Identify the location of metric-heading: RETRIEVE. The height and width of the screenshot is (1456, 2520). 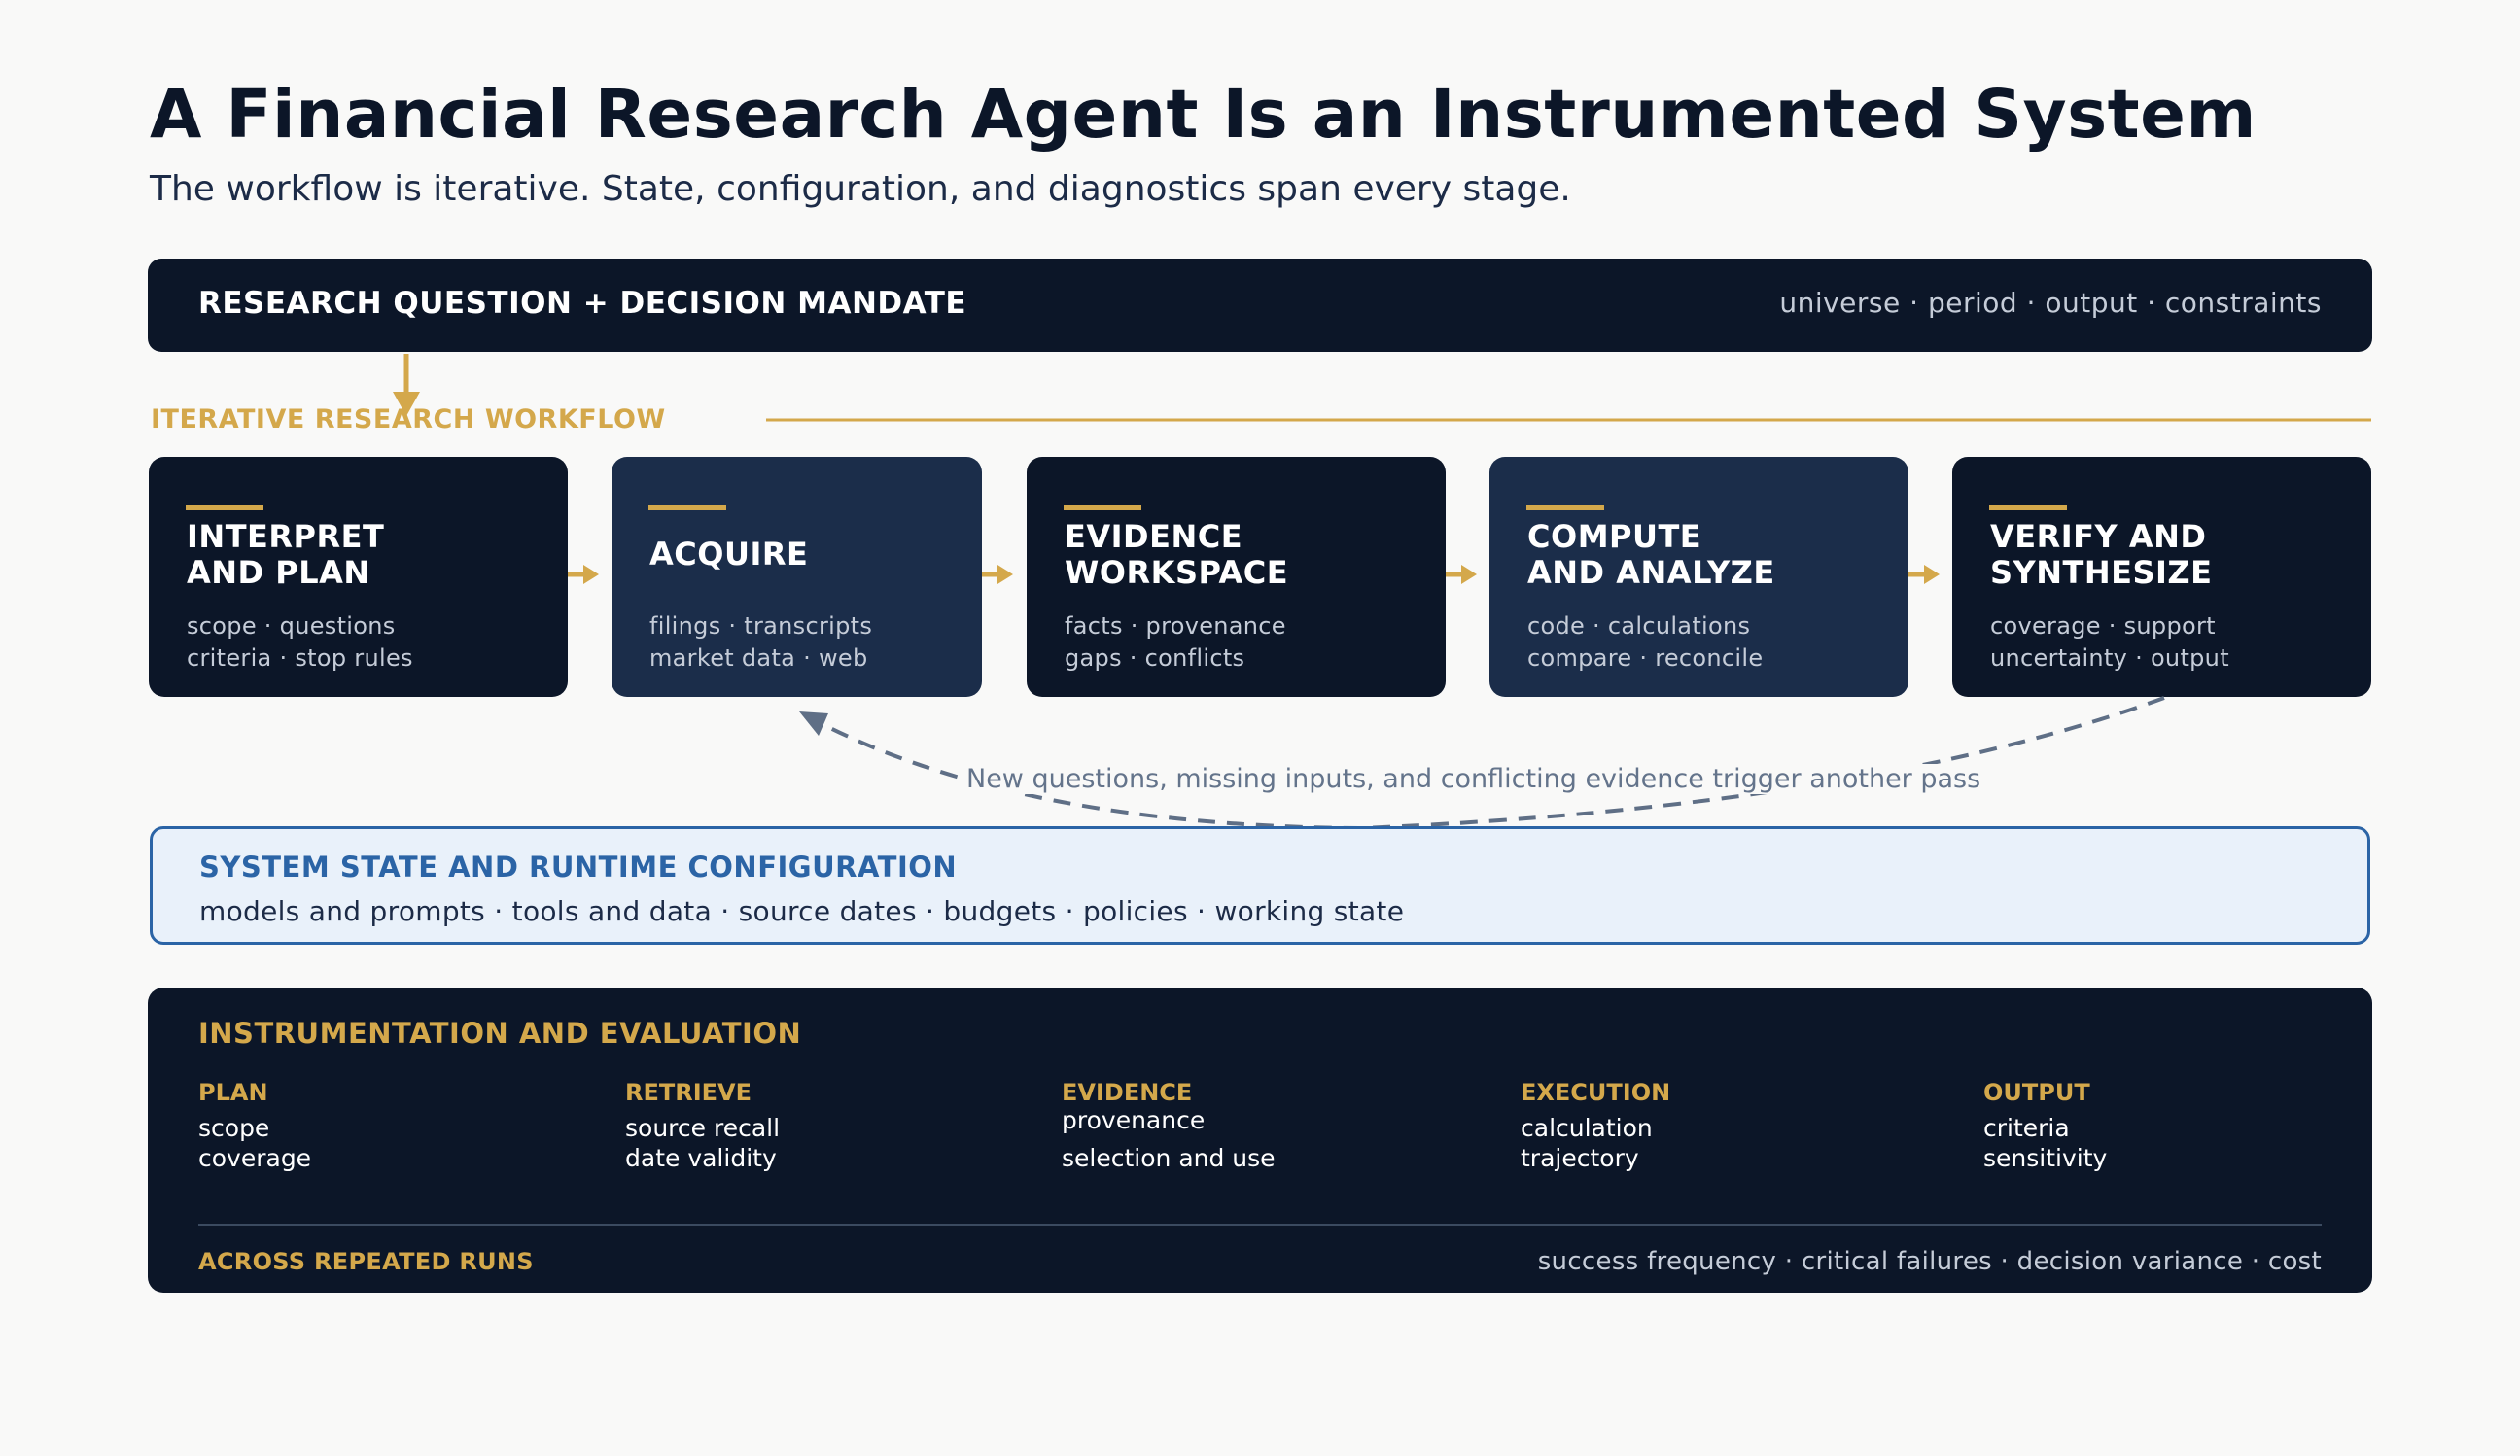
(688, 1092).